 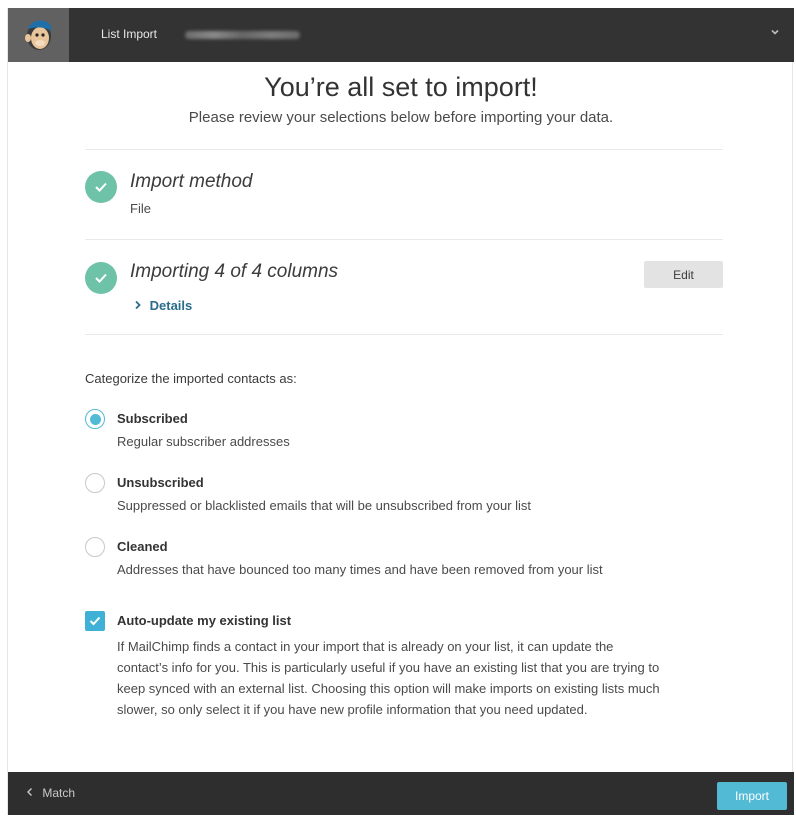 I want to click on topbar-title: List Import, so click(x=129, y=34).